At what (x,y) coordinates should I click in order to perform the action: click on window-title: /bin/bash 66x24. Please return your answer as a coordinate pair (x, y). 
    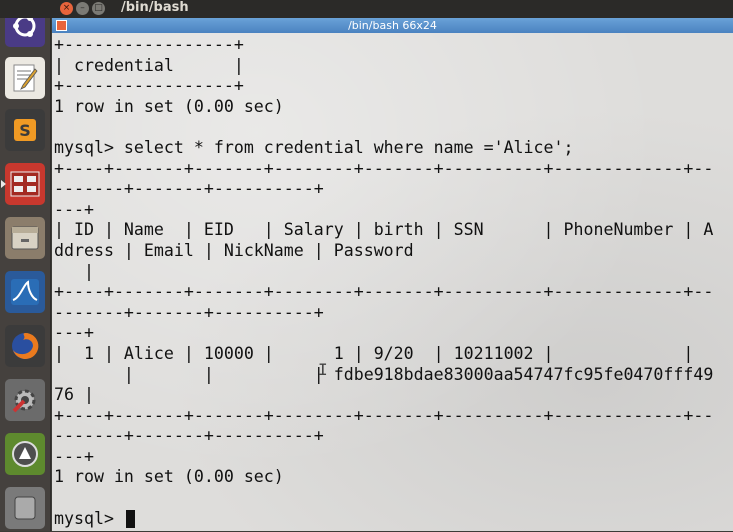
    Looking at the image, I should click on (392, 25).